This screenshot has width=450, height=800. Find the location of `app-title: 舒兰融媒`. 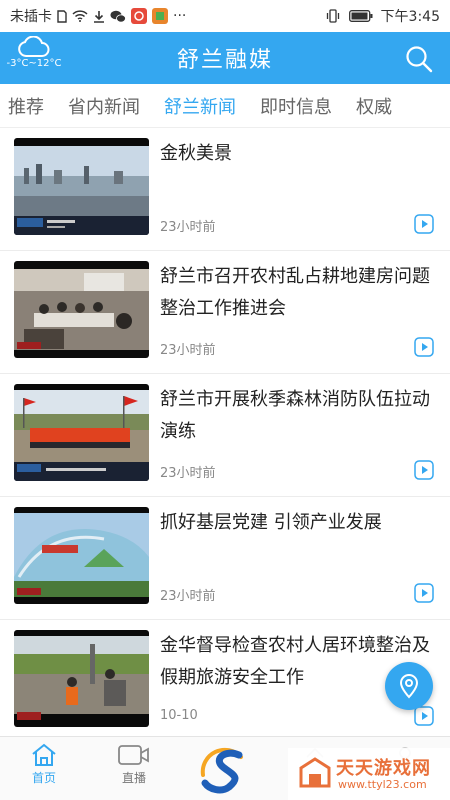

app-title: 舒兰融媒 is located at coordinates (224, 60).